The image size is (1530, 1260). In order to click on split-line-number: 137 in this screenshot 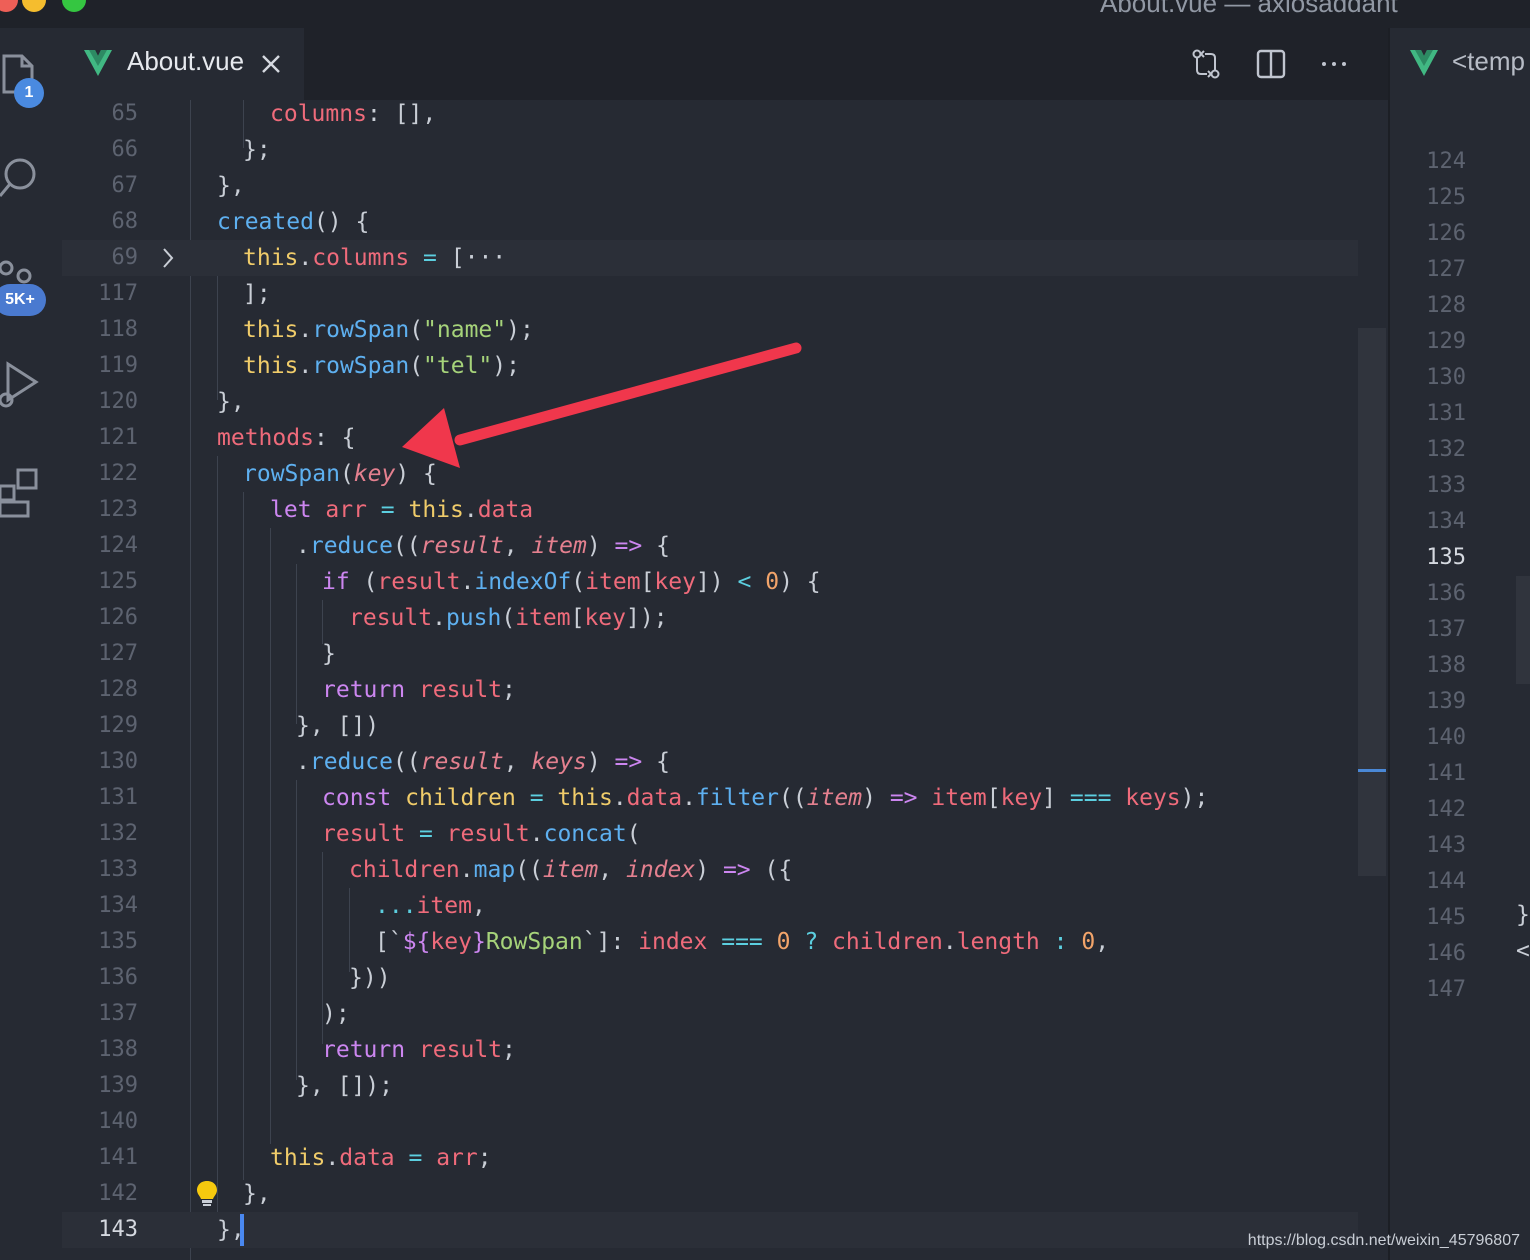, I will do `click(1446, 629)`.